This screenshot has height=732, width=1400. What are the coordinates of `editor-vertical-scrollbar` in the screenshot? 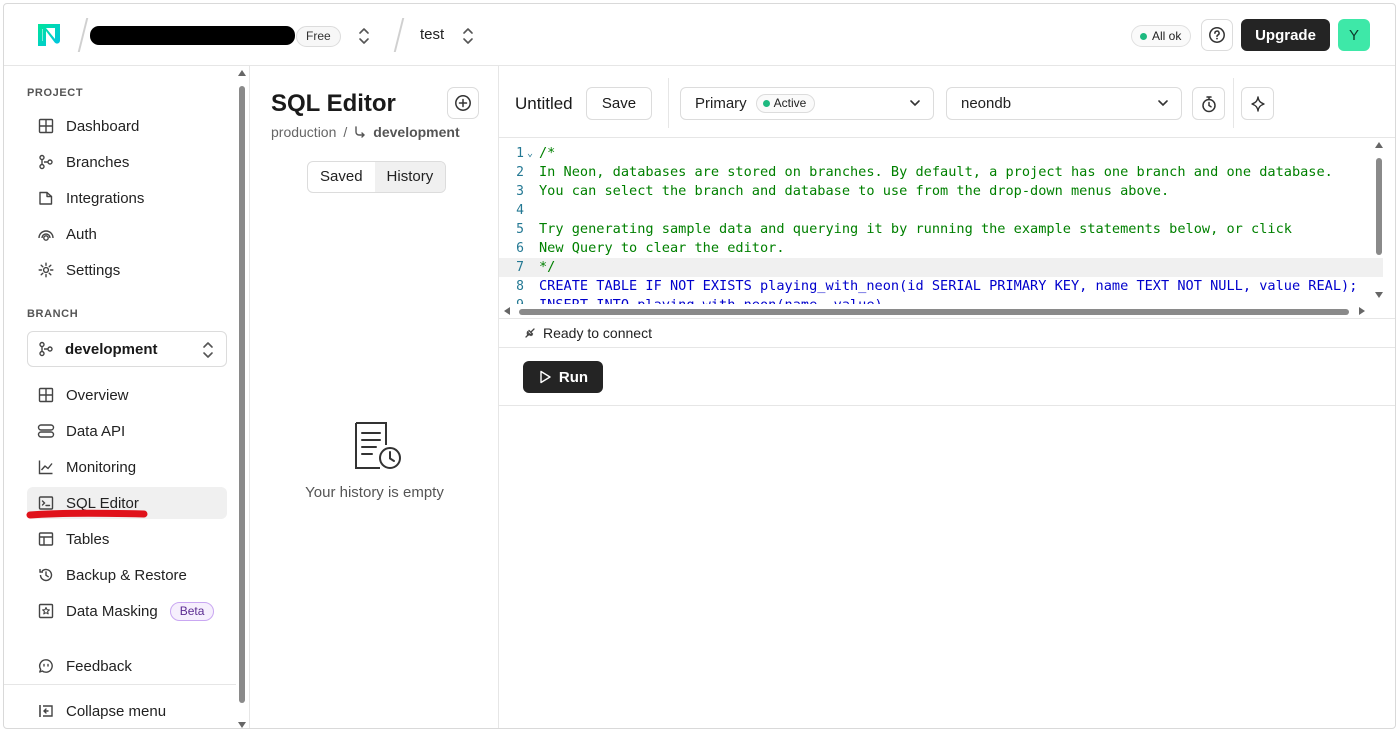 It's located at (1378, 221).